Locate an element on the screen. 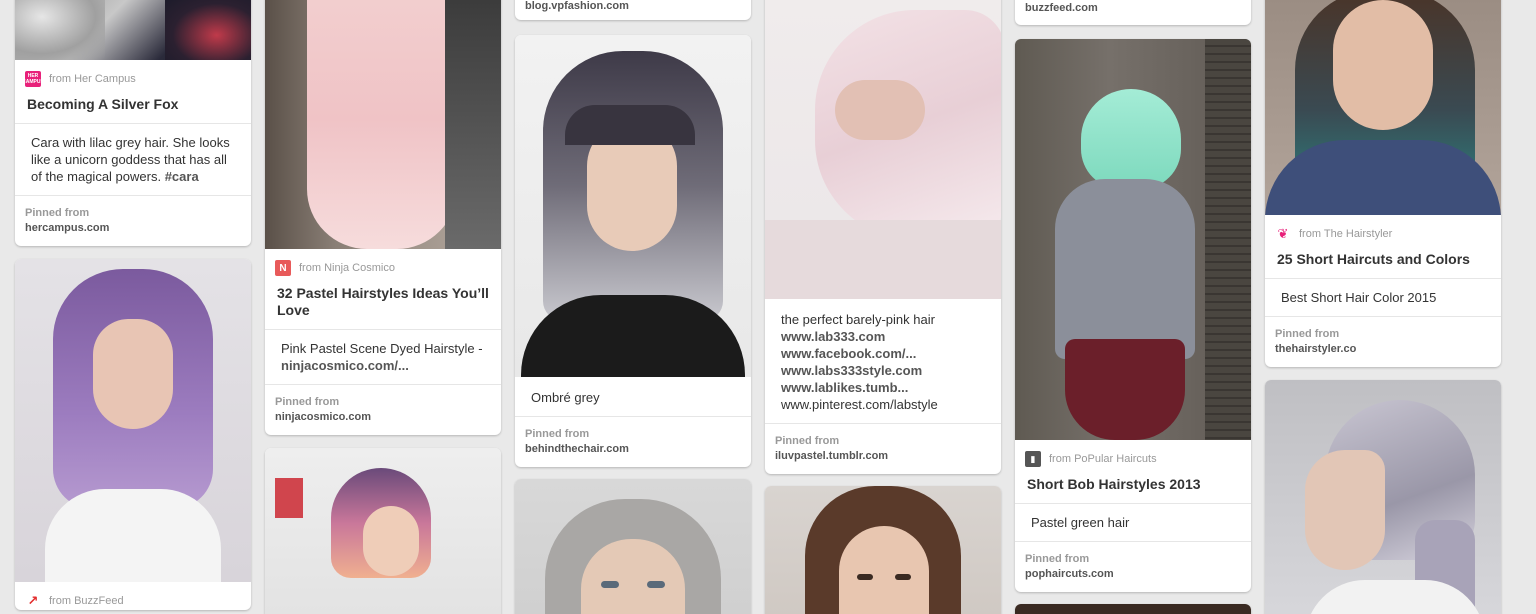  pin-card-pink-ombre is located at coordinates (383, 531).